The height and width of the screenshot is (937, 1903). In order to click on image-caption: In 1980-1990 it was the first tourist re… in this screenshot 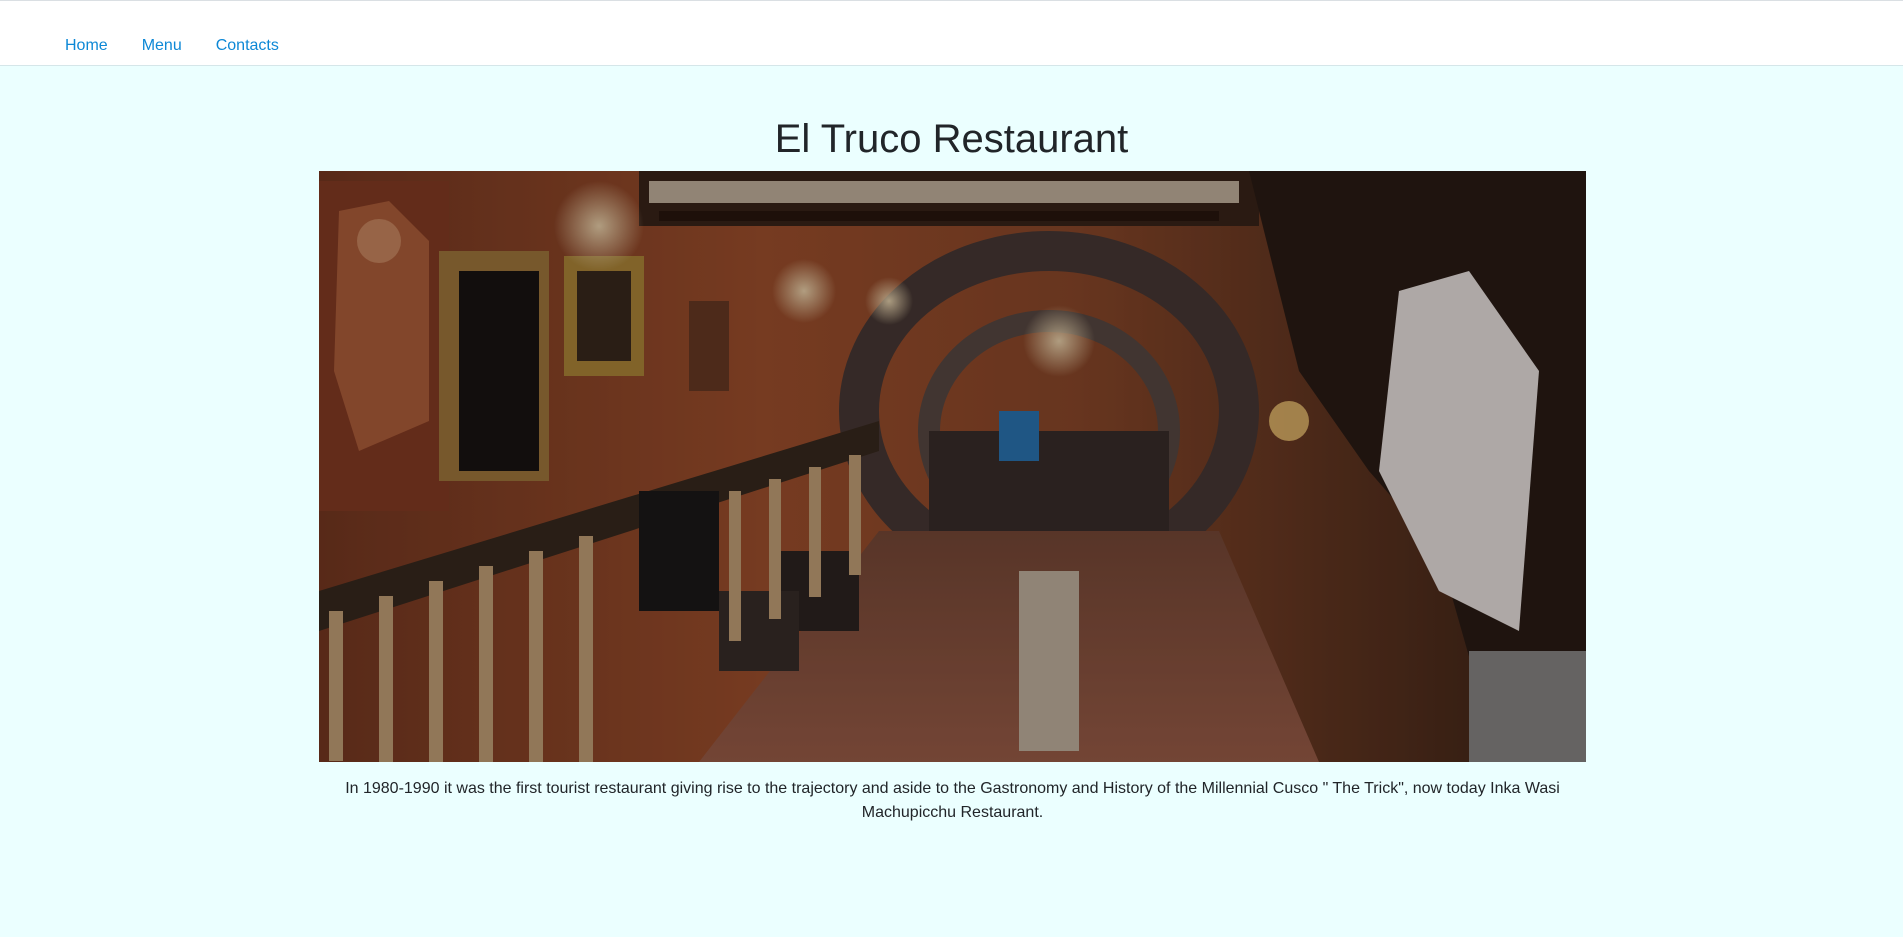, I will do `click(952, 800)`.